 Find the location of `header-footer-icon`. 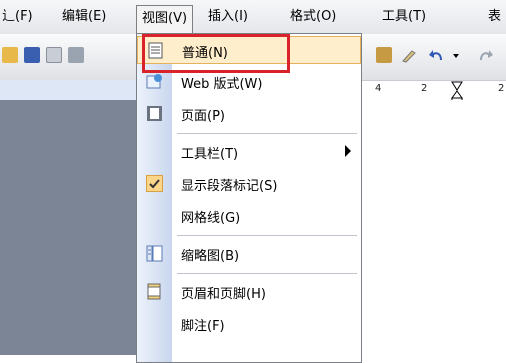

header-footer-icon is located at coordinates (154, 291).